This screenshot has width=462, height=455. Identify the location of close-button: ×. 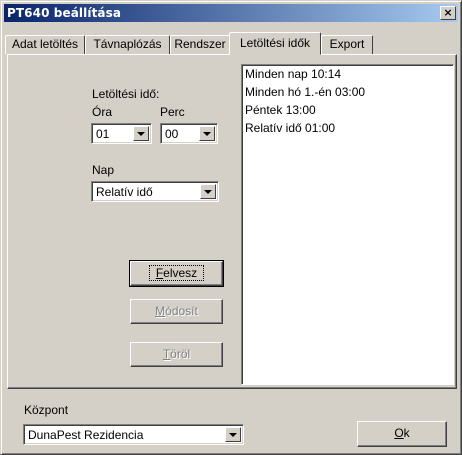
(448, 13).